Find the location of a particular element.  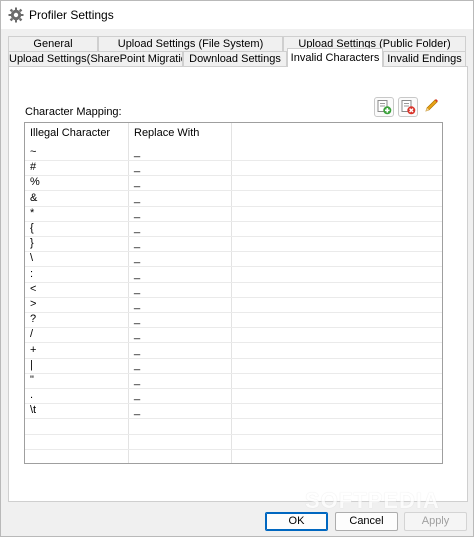

illegal-character-cell: < is located at coordinates (30, 289).